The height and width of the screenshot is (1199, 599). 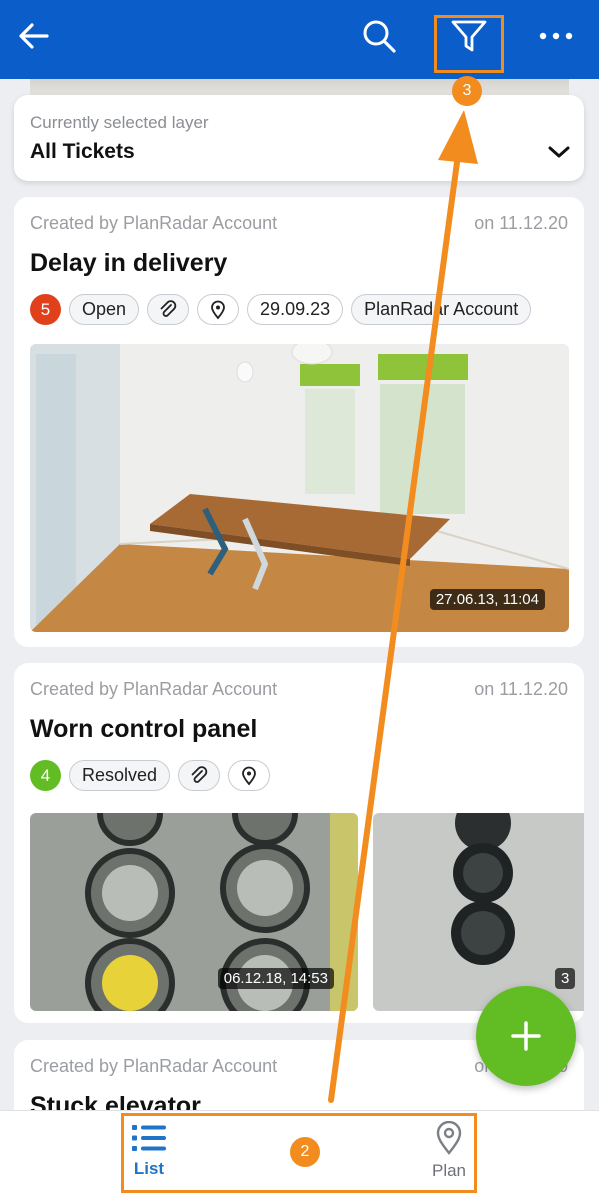 What do you see at coordinates (129, 263) in the screenshot?
I see `ticket-title: Delay in delivery` at bounding box center [129, 263].